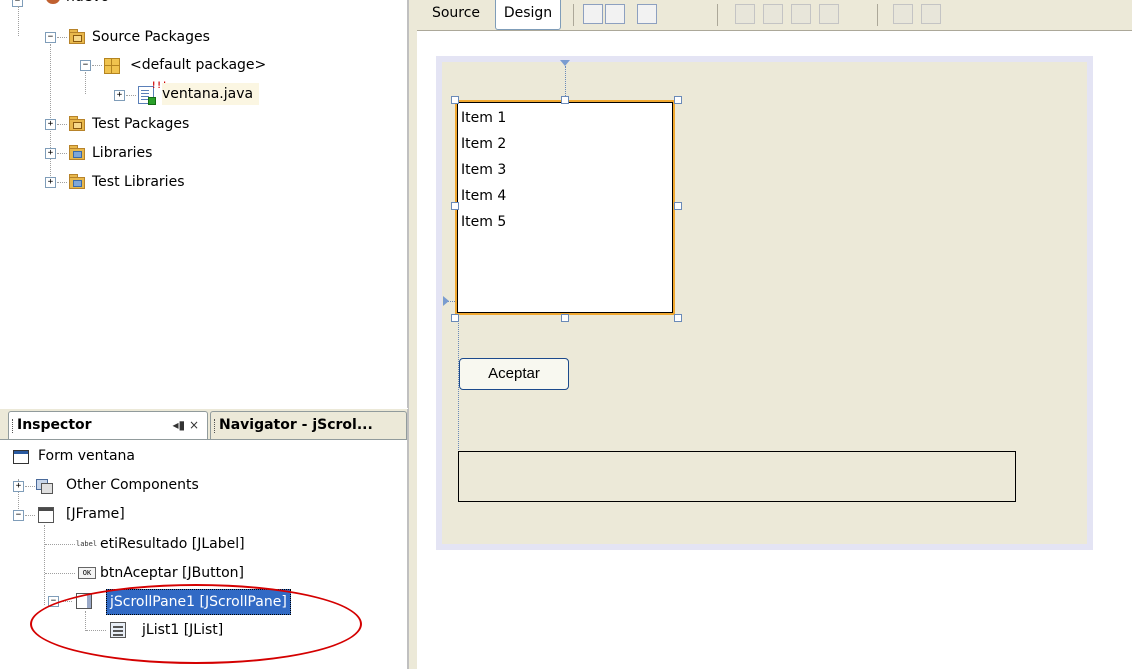  Describe the element at coordinates (745, 14) in the screenshot. I see `align-left-icon` at that location.